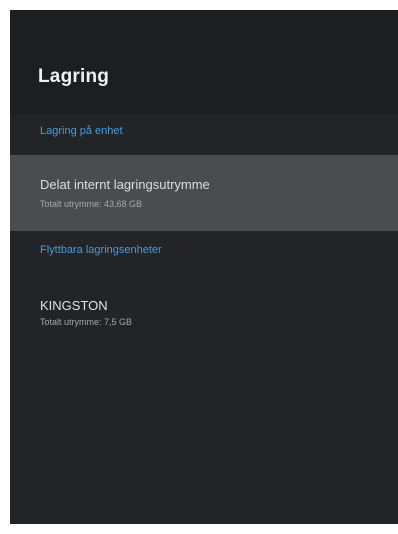 The height and width of the screenshot is (534, 398). I want to click on section-header-internal: Lagring på enhet, so click(81, 131).